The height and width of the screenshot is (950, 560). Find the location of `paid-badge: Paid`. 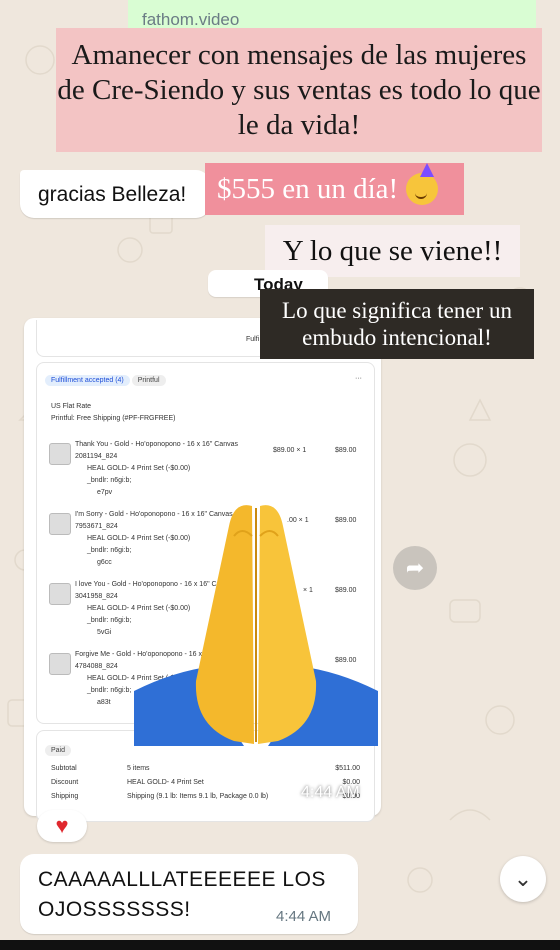

paid-badge: Paid is located at coordinates (58, 750).